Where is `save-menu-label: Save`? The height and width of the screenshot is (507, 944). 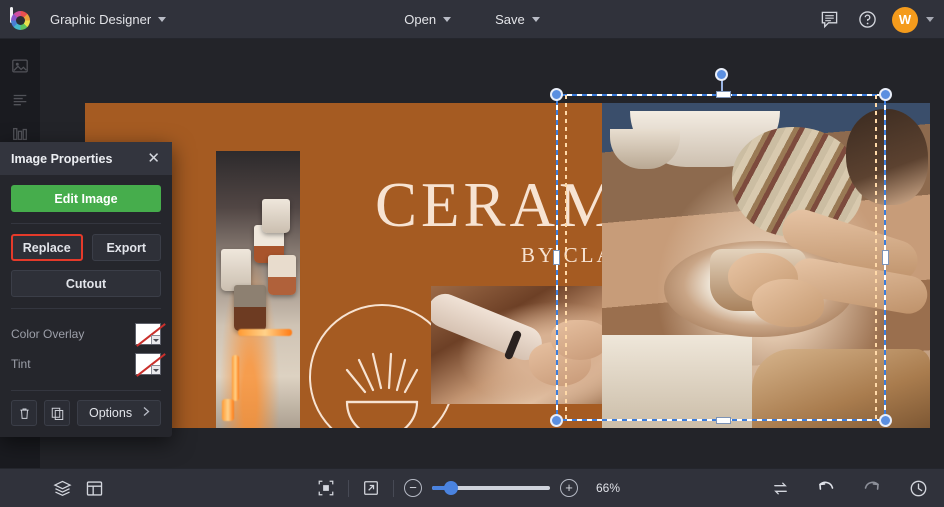 save-menu-label: Save is located at coordinates (510, 19).